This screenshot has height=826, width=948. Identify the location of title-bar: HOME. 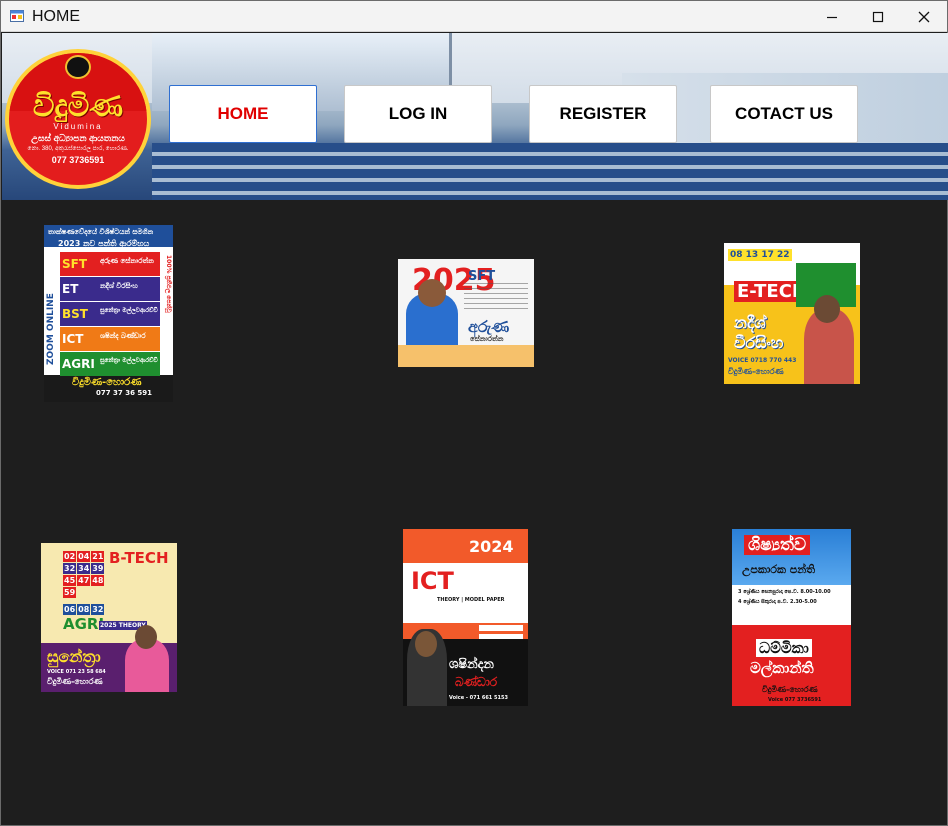
(474, 16).